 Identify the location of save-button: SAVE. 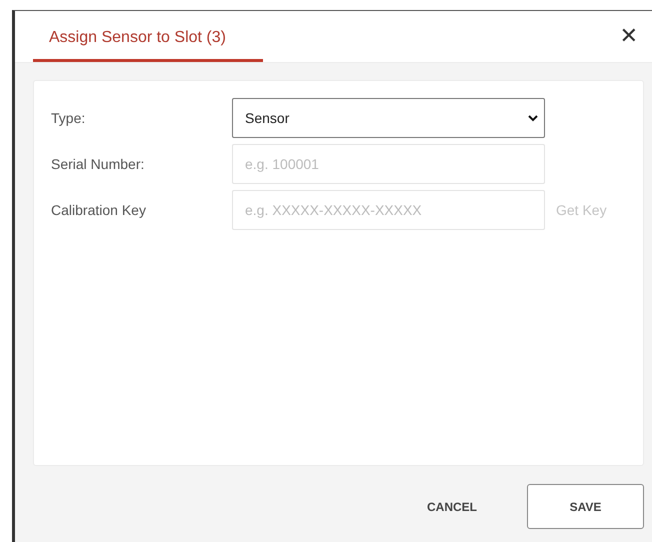
(585, 506).